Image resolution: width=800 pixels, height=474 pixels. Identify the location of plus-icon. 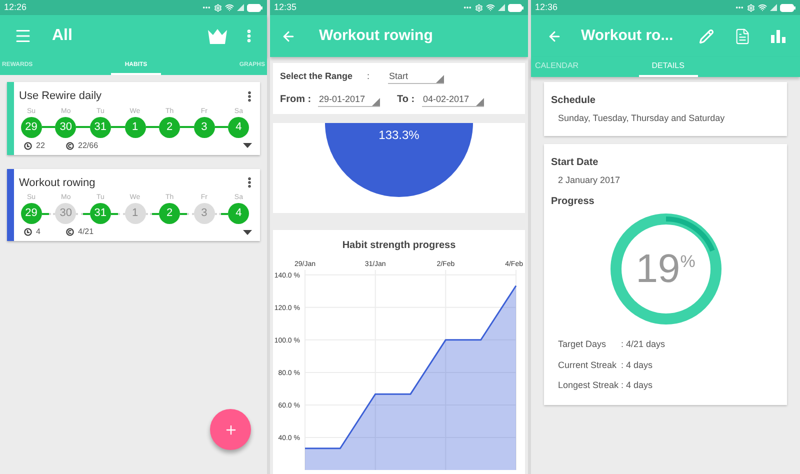
(231, 429).